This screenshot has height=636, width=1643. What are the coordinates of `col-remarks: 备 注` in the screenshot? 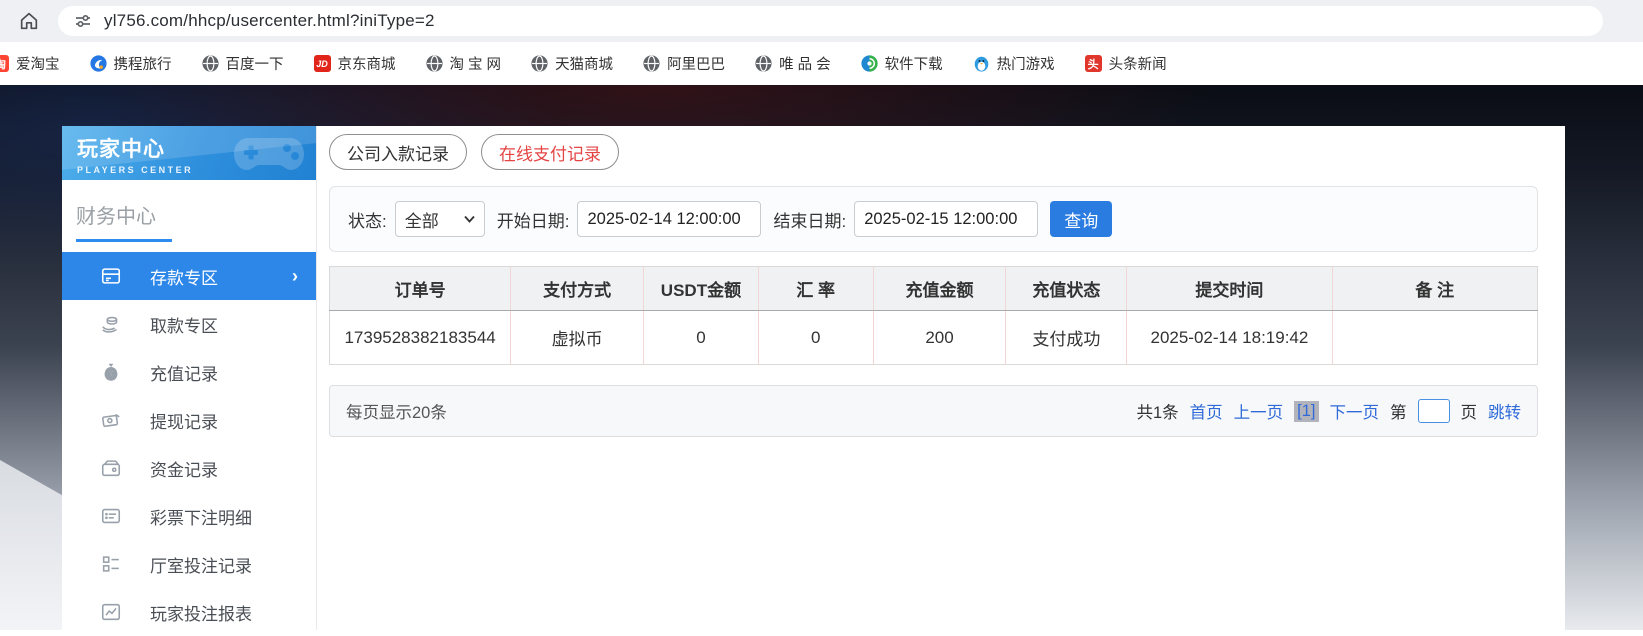 It's located at (1435, 288).